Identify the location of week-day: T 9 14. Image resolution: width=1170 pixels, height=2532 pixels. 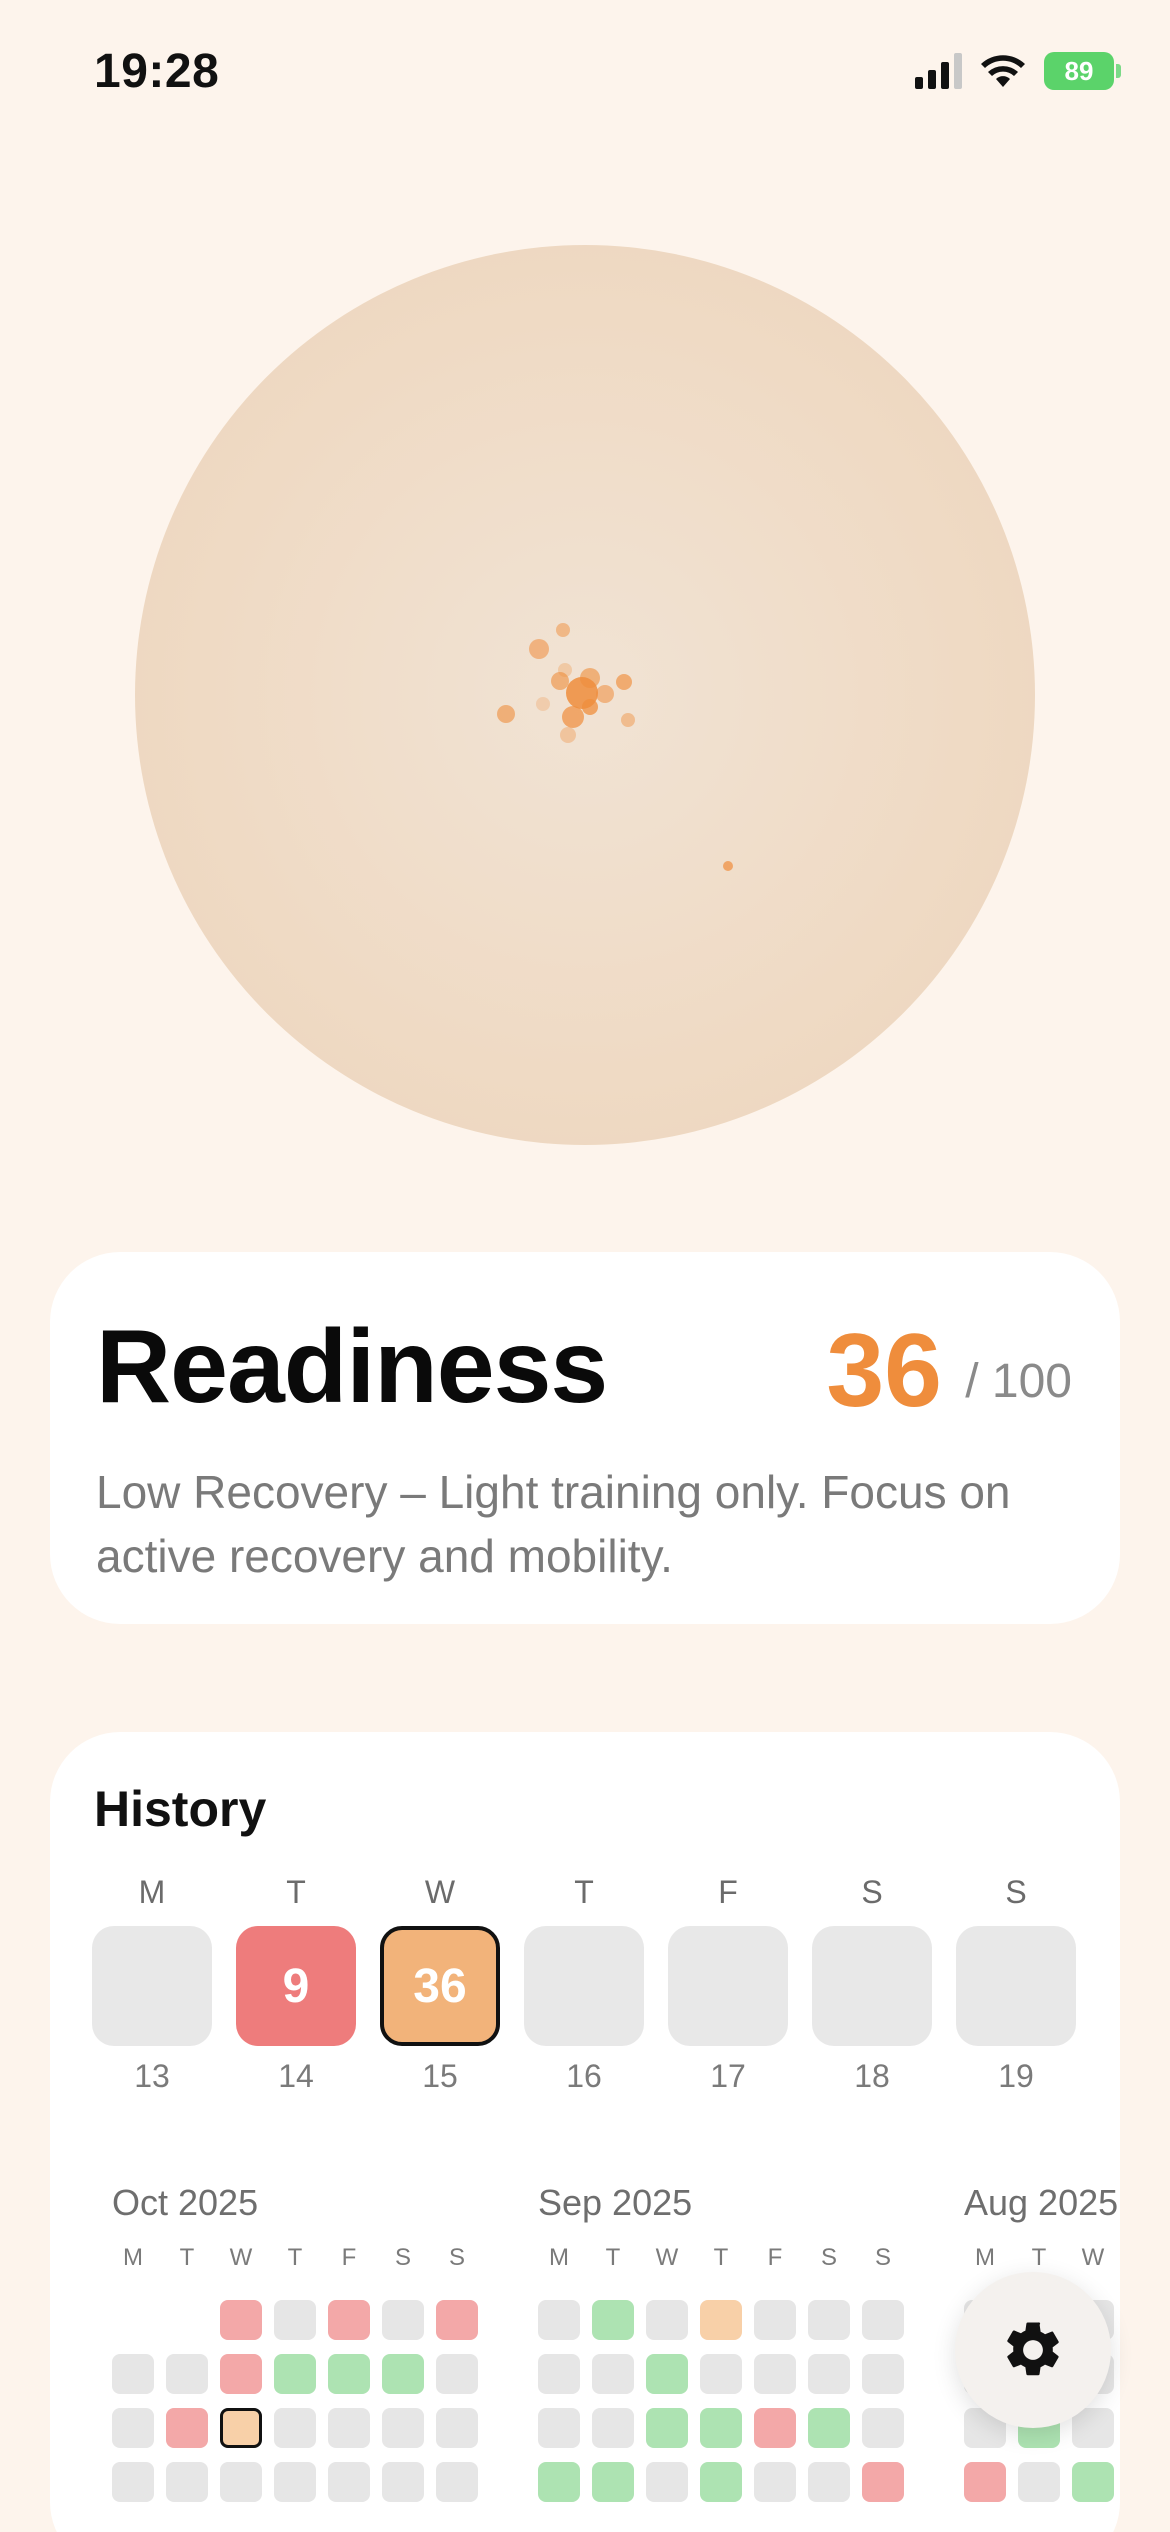
(296, 1983).